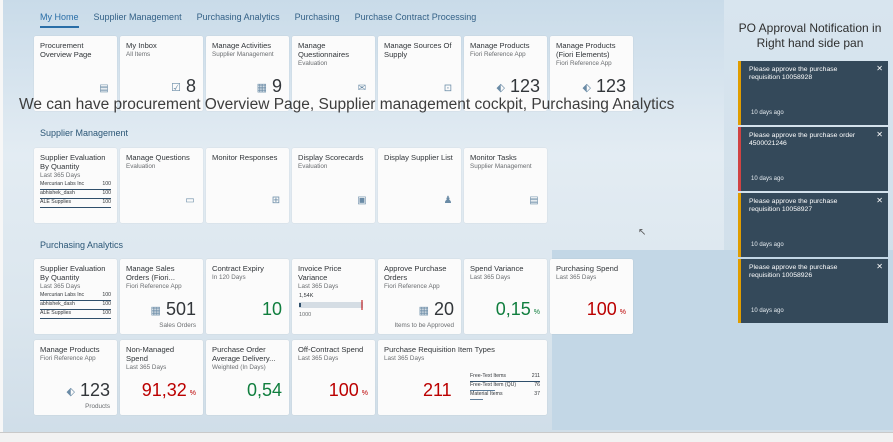 This screenshot has height=442, width=893. I want to click on tile-title: Manage Activities, so click(242, 45).